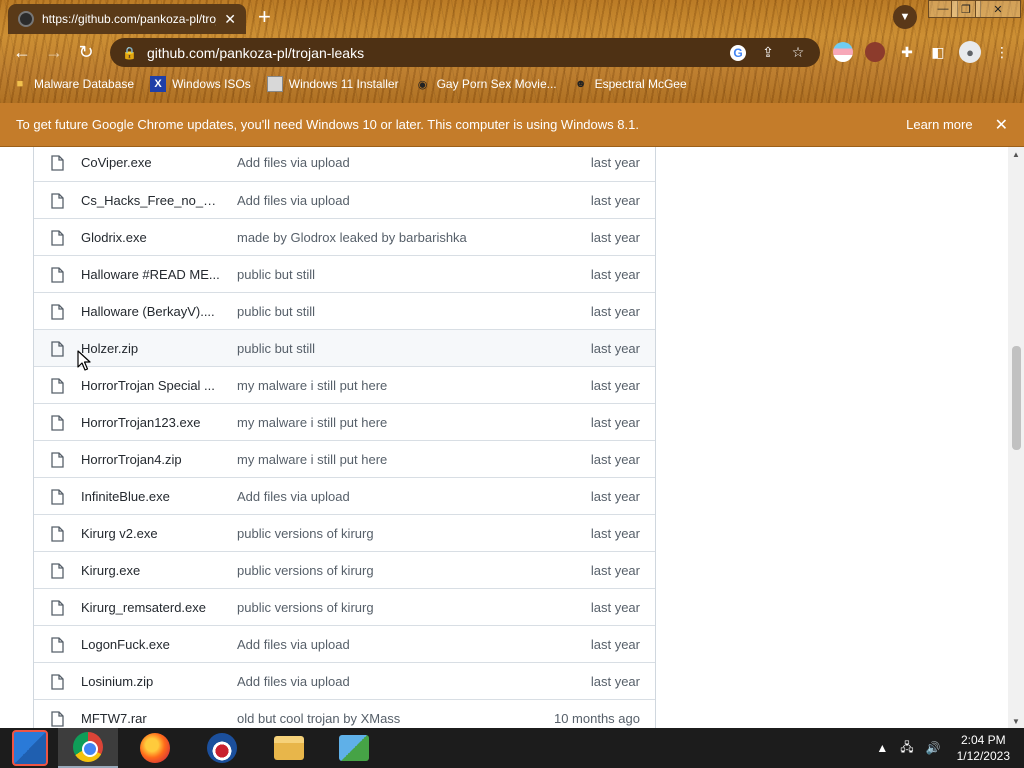  What do you see at coordinates (1016, 154) in the screenshot?
I see `scroll-up-icon: ▲` at bounding box center [1016, 154].